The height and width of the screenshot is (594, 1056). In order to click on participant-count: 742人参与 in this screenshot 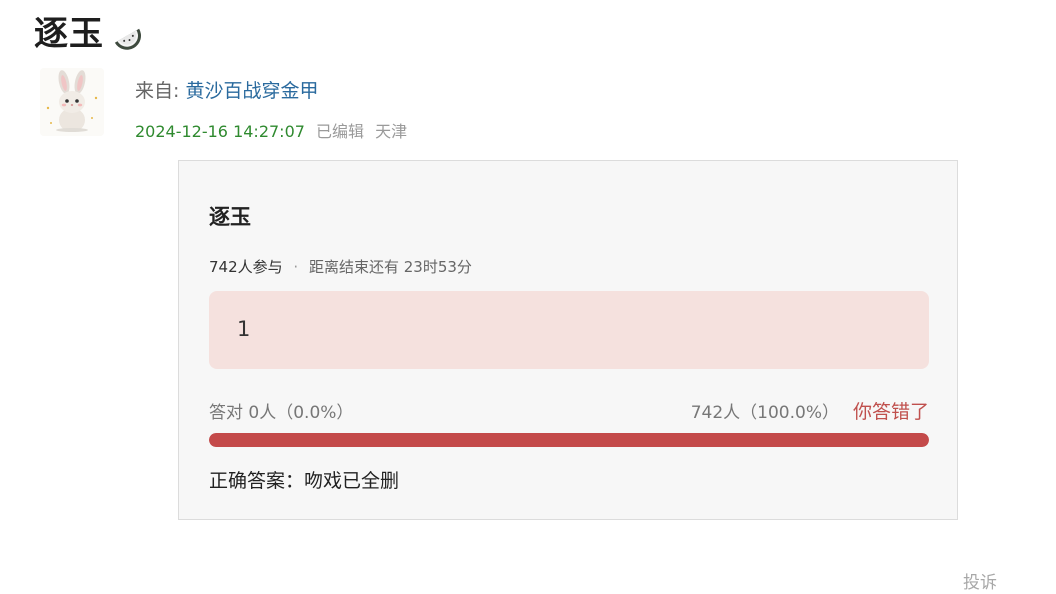, I will do `click(246, 267)`.